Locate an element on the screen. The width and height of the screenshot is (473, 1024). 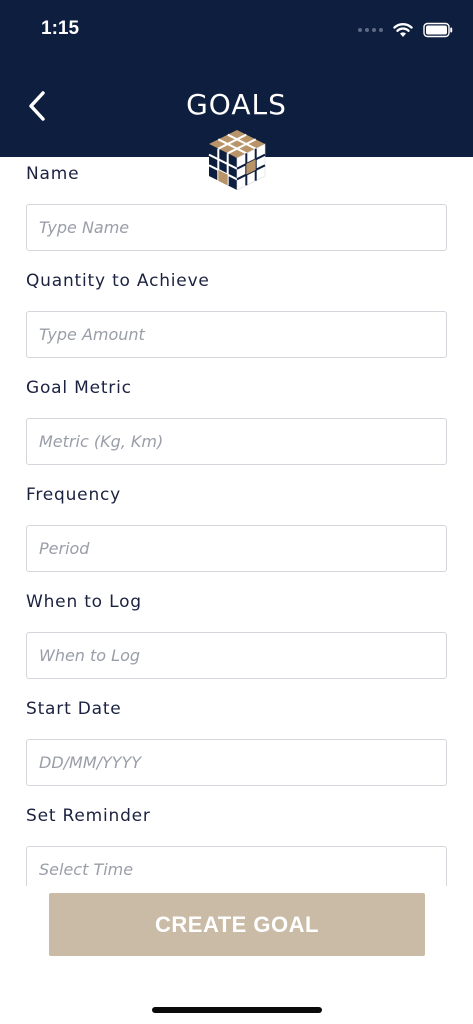
frequency-input: Period is located at coordinates (236, 548).